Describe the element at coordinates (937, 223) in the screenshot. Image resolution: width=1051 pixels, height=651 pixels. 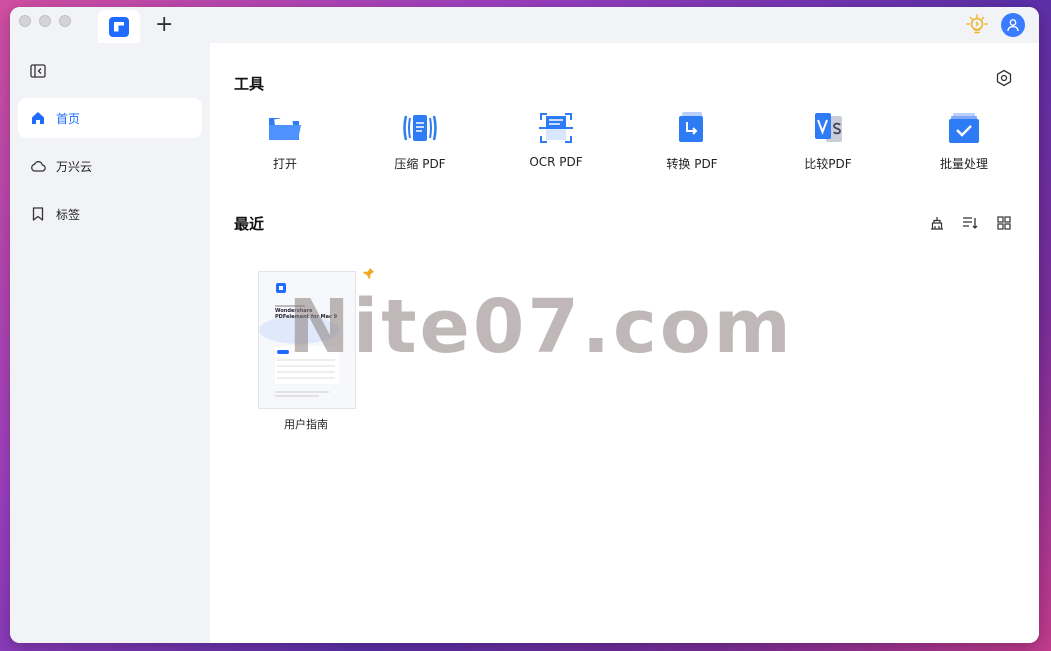
I see `clear-recent-icon` at that location.